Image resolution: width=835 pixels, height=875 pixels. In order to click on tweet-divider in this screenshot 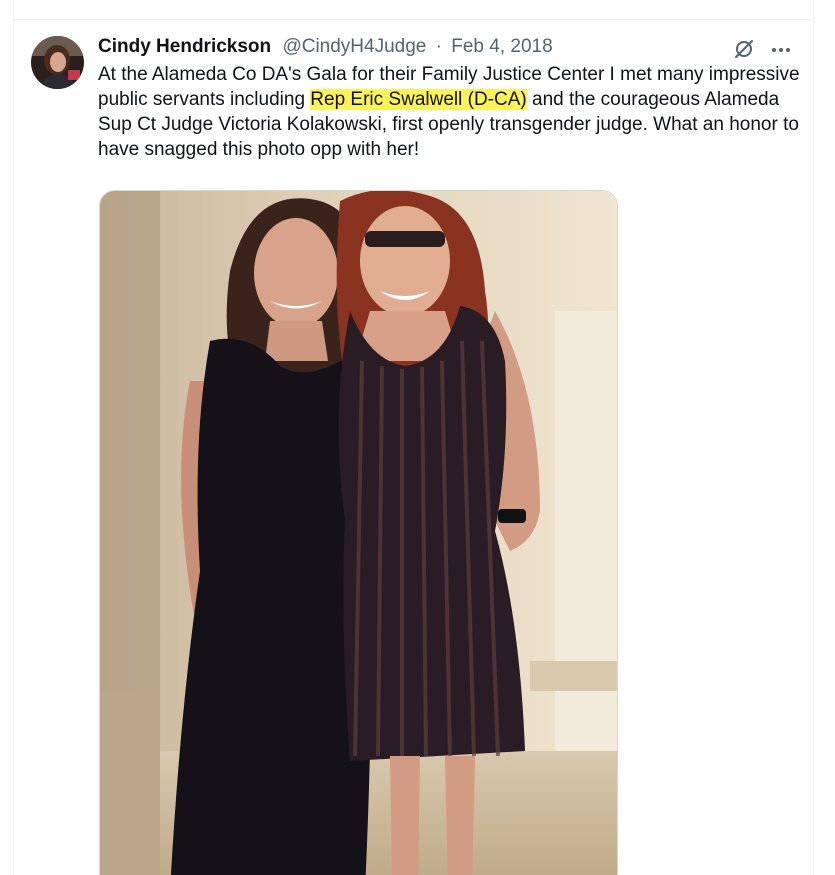, I will do `click(413, 19)`.